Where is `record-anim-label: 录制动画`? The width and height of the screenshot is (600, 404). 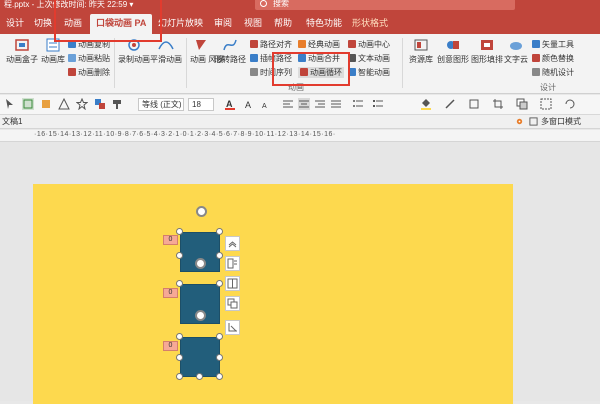 record-anim-label: 录制动画 is located at coordinates (134, 59).